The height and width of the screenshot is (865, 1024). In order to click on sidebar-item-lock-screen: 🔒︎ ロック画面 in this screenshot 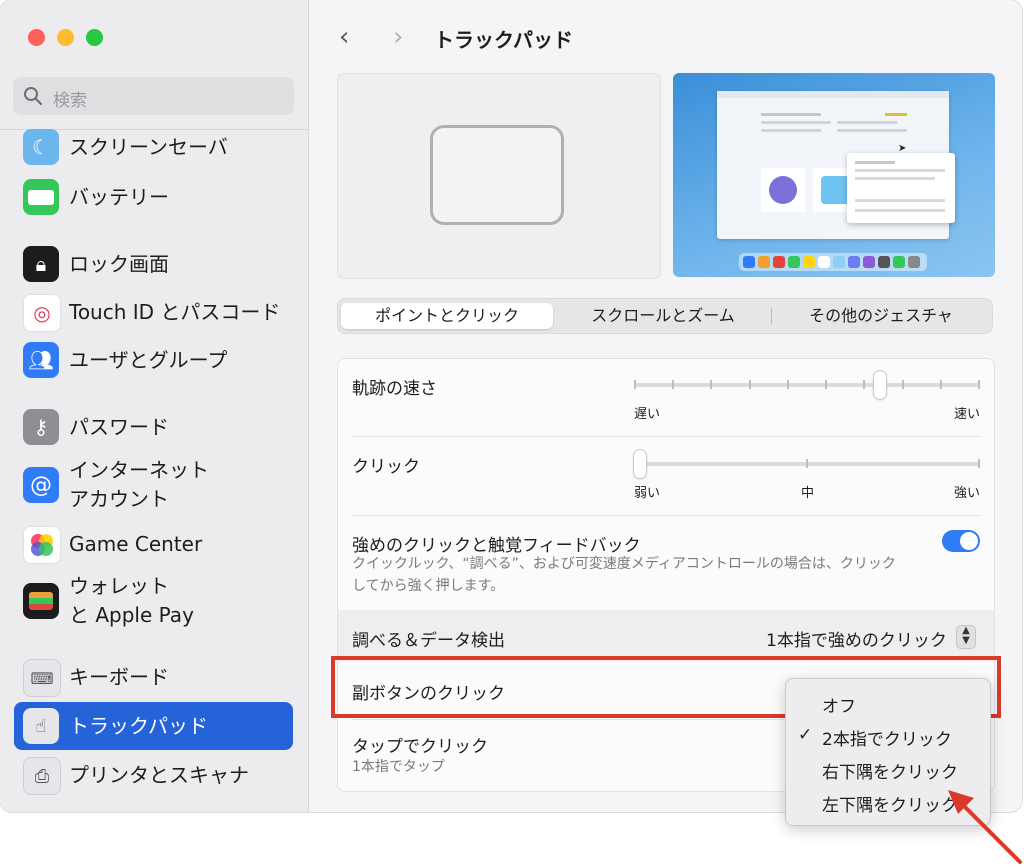, I will do `click(153, 264)`.